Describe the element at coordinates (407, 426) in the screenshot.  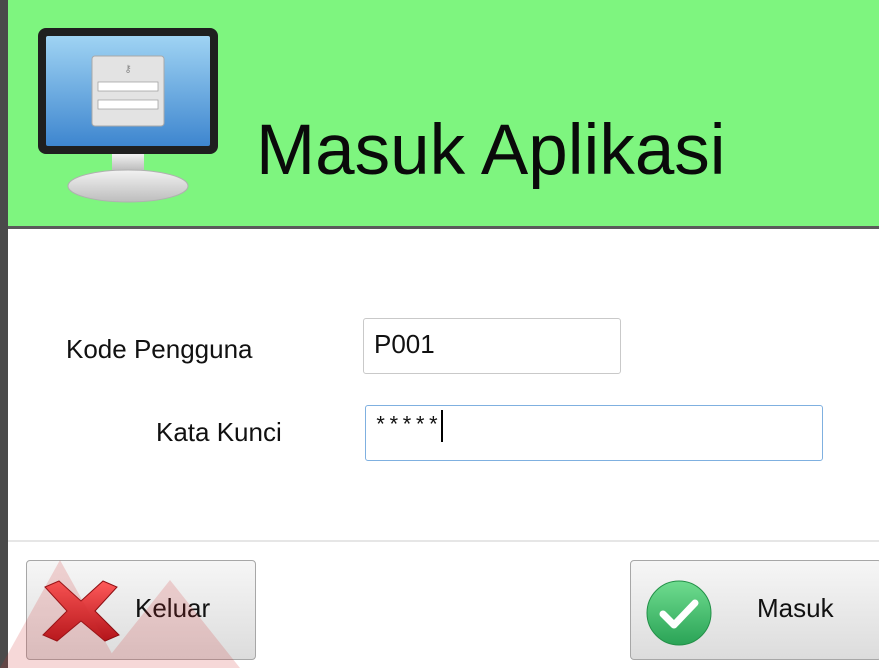
I see `kata-kunci-value: *****` at that location.